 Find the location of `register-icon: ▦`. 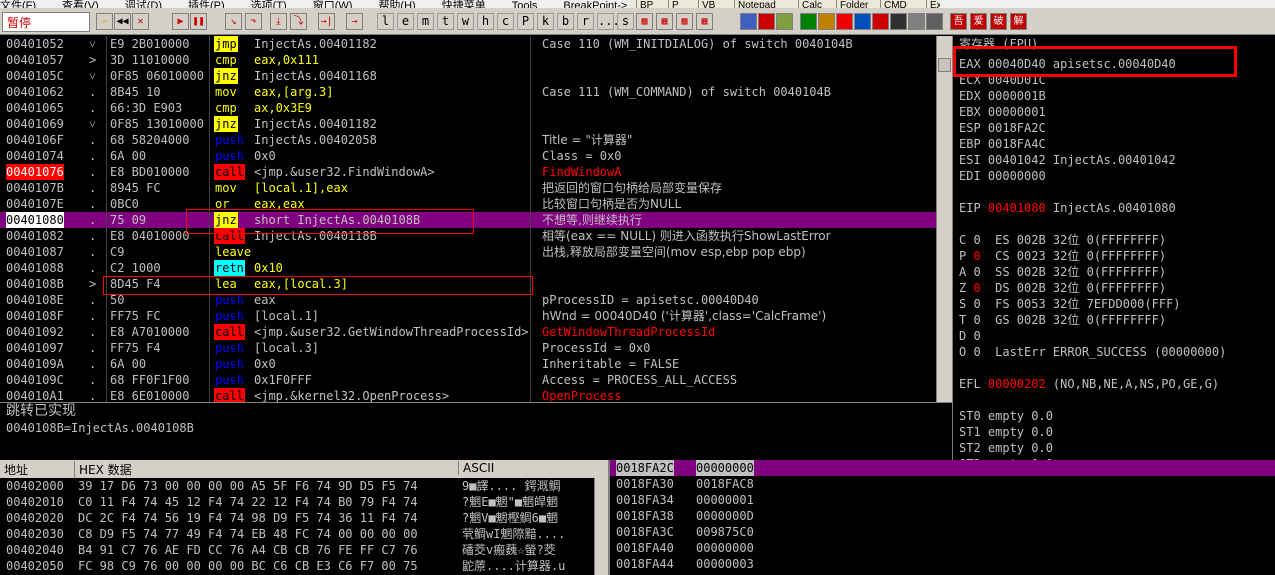

register-icon: ▦ is located at coordinates (644, 21).